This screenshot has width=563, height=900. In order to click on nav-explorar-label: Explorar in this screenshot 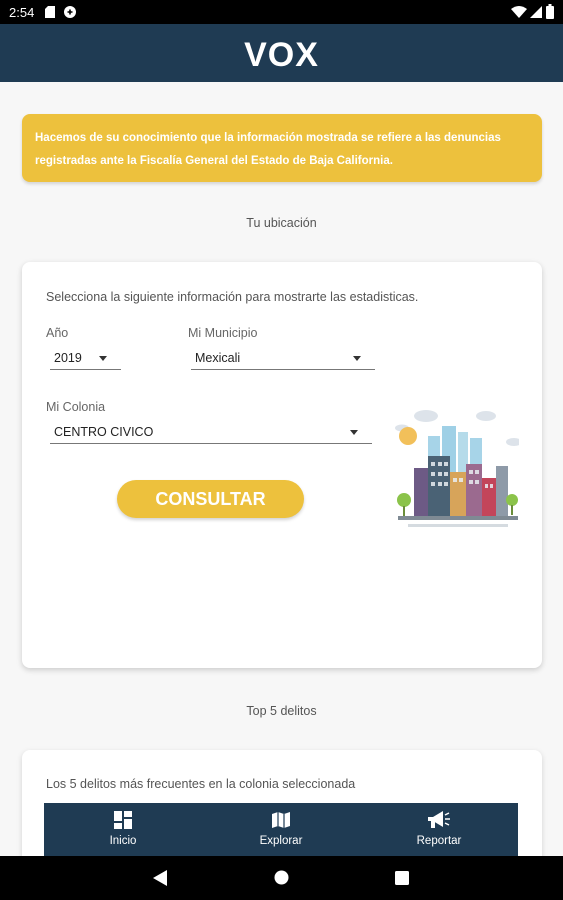, I will do `click(281, 841)`.